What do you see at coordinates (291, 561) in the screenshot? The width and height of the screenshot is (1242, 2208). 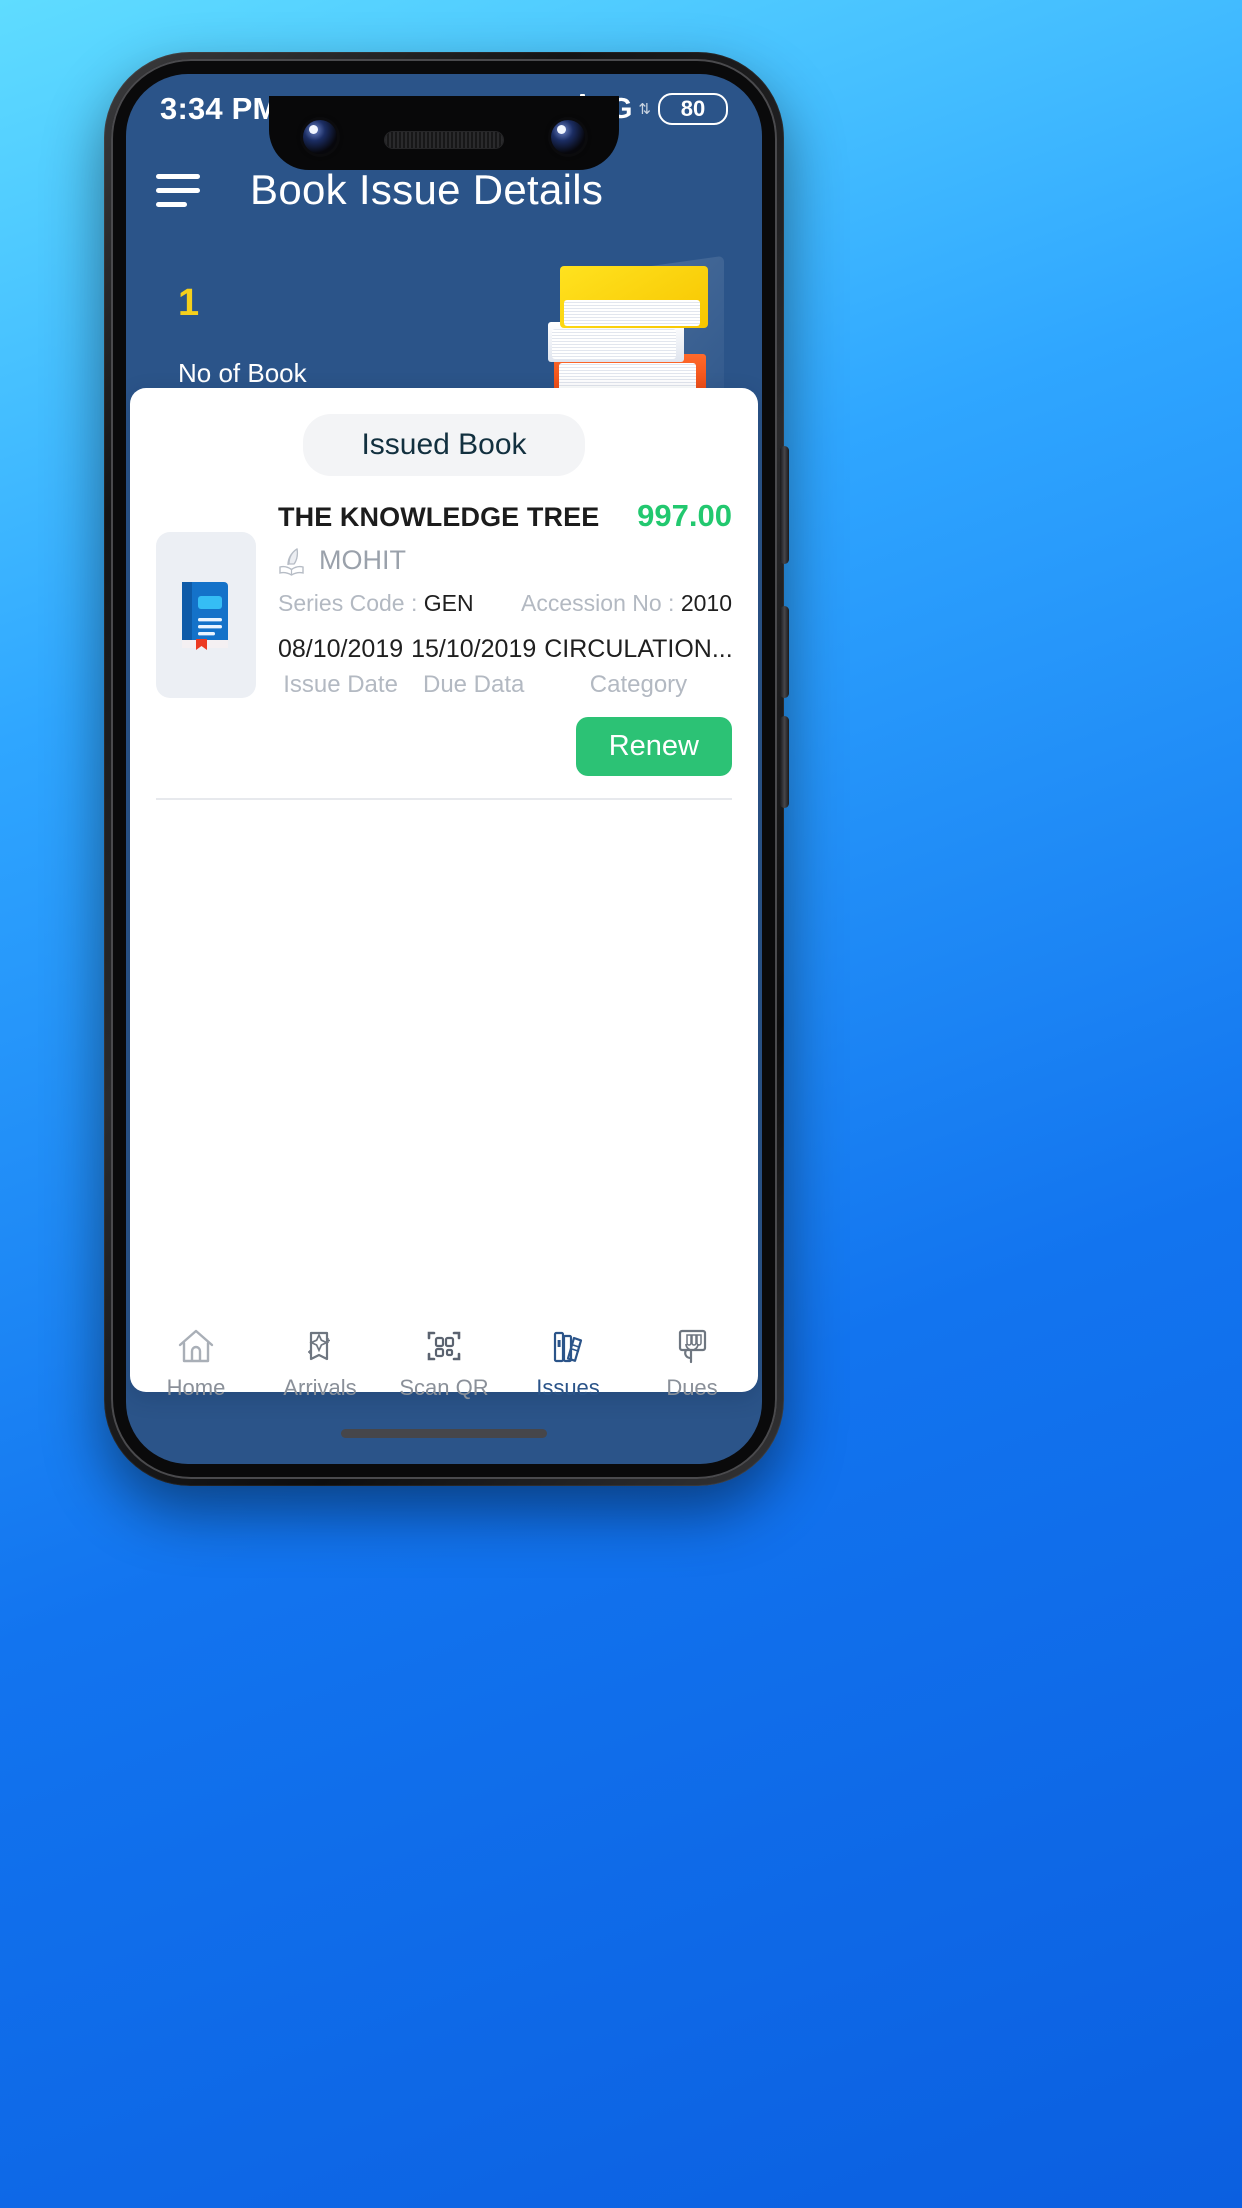 I see `quill-pen-book-icon` at bounding box center [291, 561].